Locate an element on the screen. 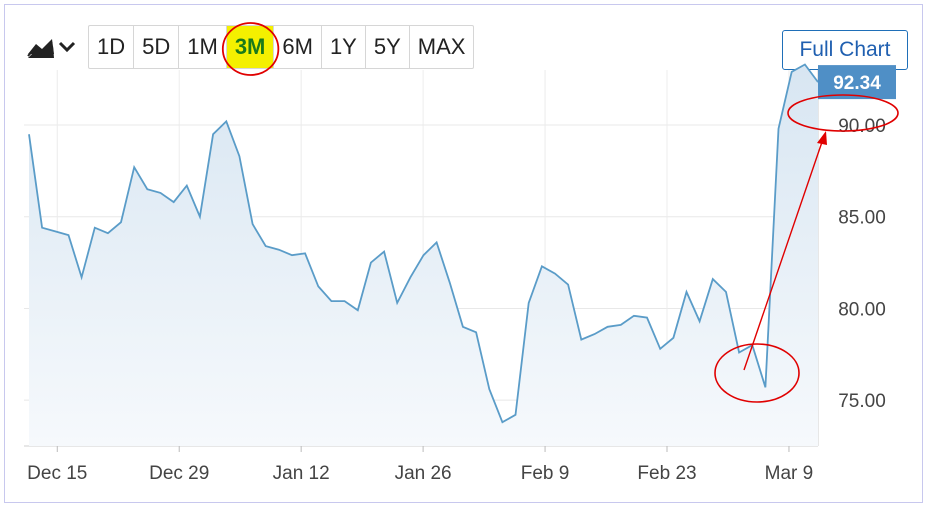 The image size is (929, 508). last-price-badge: 92.34 is located at coordinates (857, 82).